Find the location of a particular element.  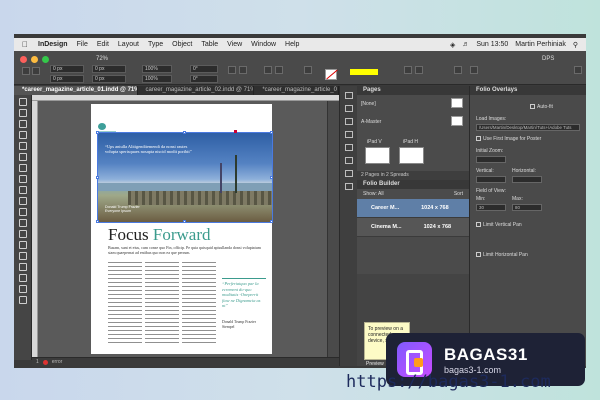

none-master-label: [None] is located at coordinates (368, 104).